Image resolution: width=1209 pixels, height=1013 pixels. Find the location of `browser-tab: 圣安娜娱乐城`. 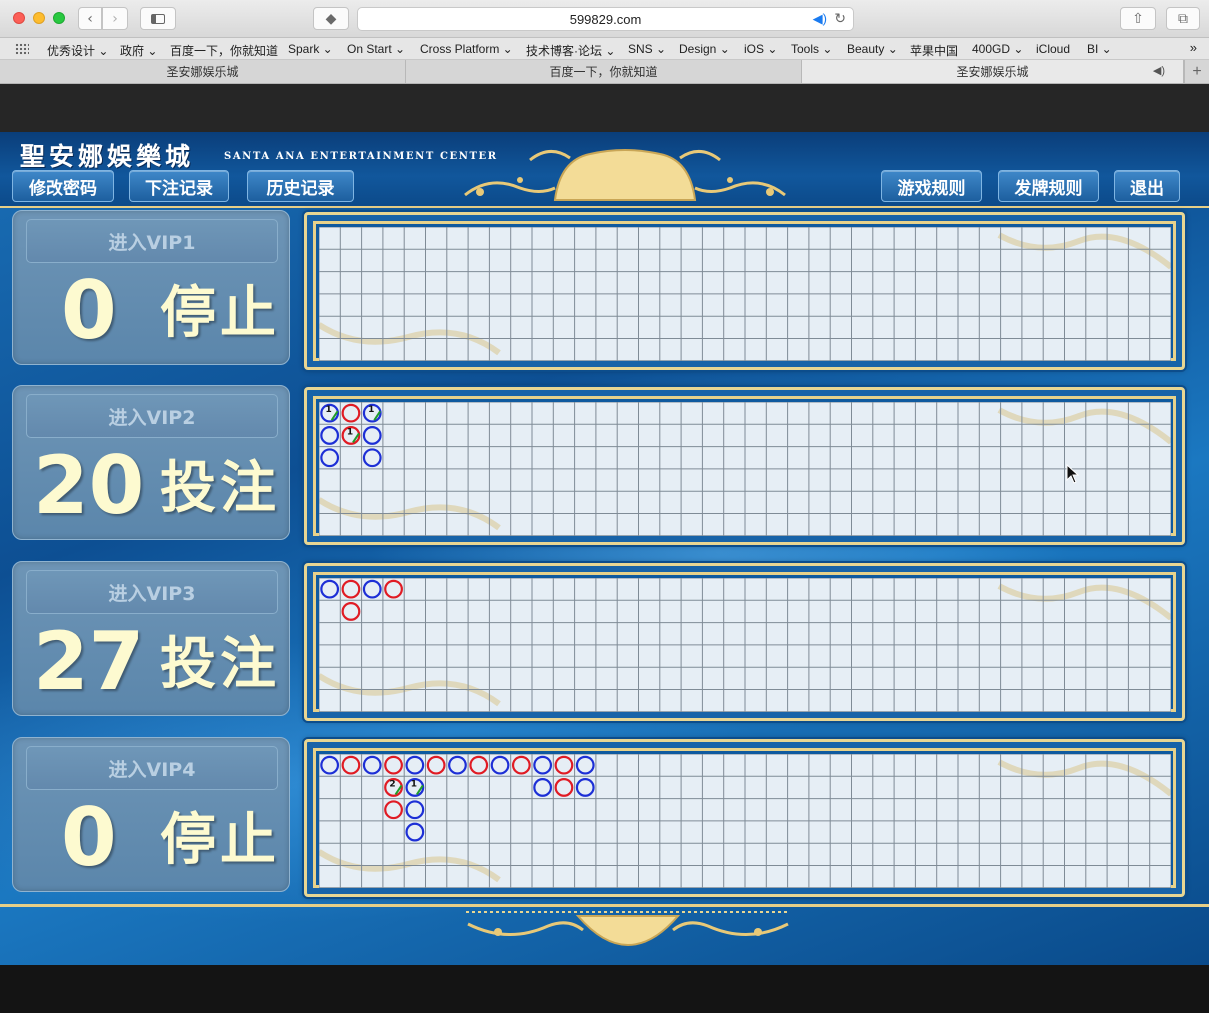

browser-tab: 圣安娜娱乐城 is located at coordinates (203, 71).